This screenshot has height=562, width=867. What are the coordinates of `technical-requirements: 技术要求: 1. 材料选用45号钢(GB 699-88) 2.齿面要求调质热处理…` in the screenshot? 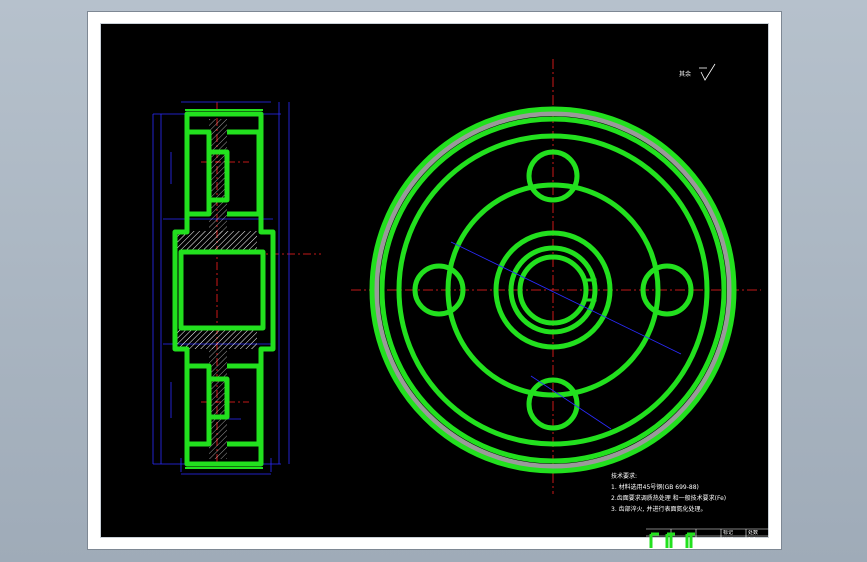 It's located at (691, 493).